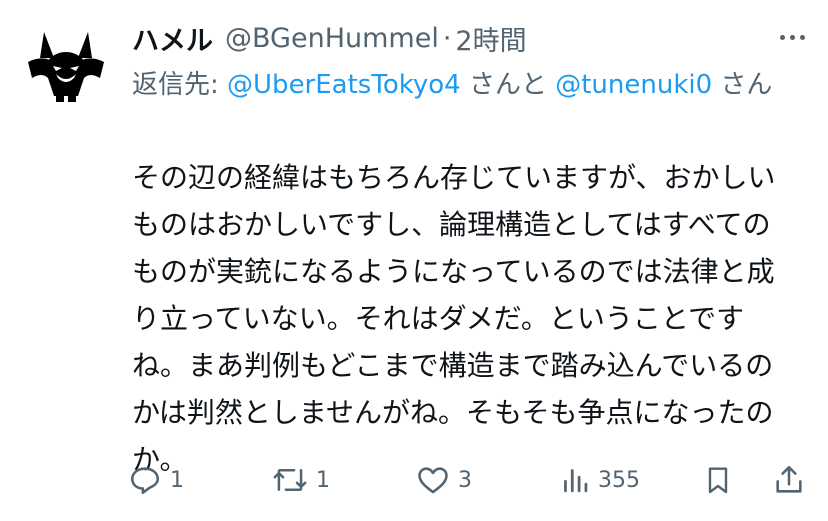 The width and height of the screenshot is (828, 521). I want to click on share-icon, so click(789, 479).